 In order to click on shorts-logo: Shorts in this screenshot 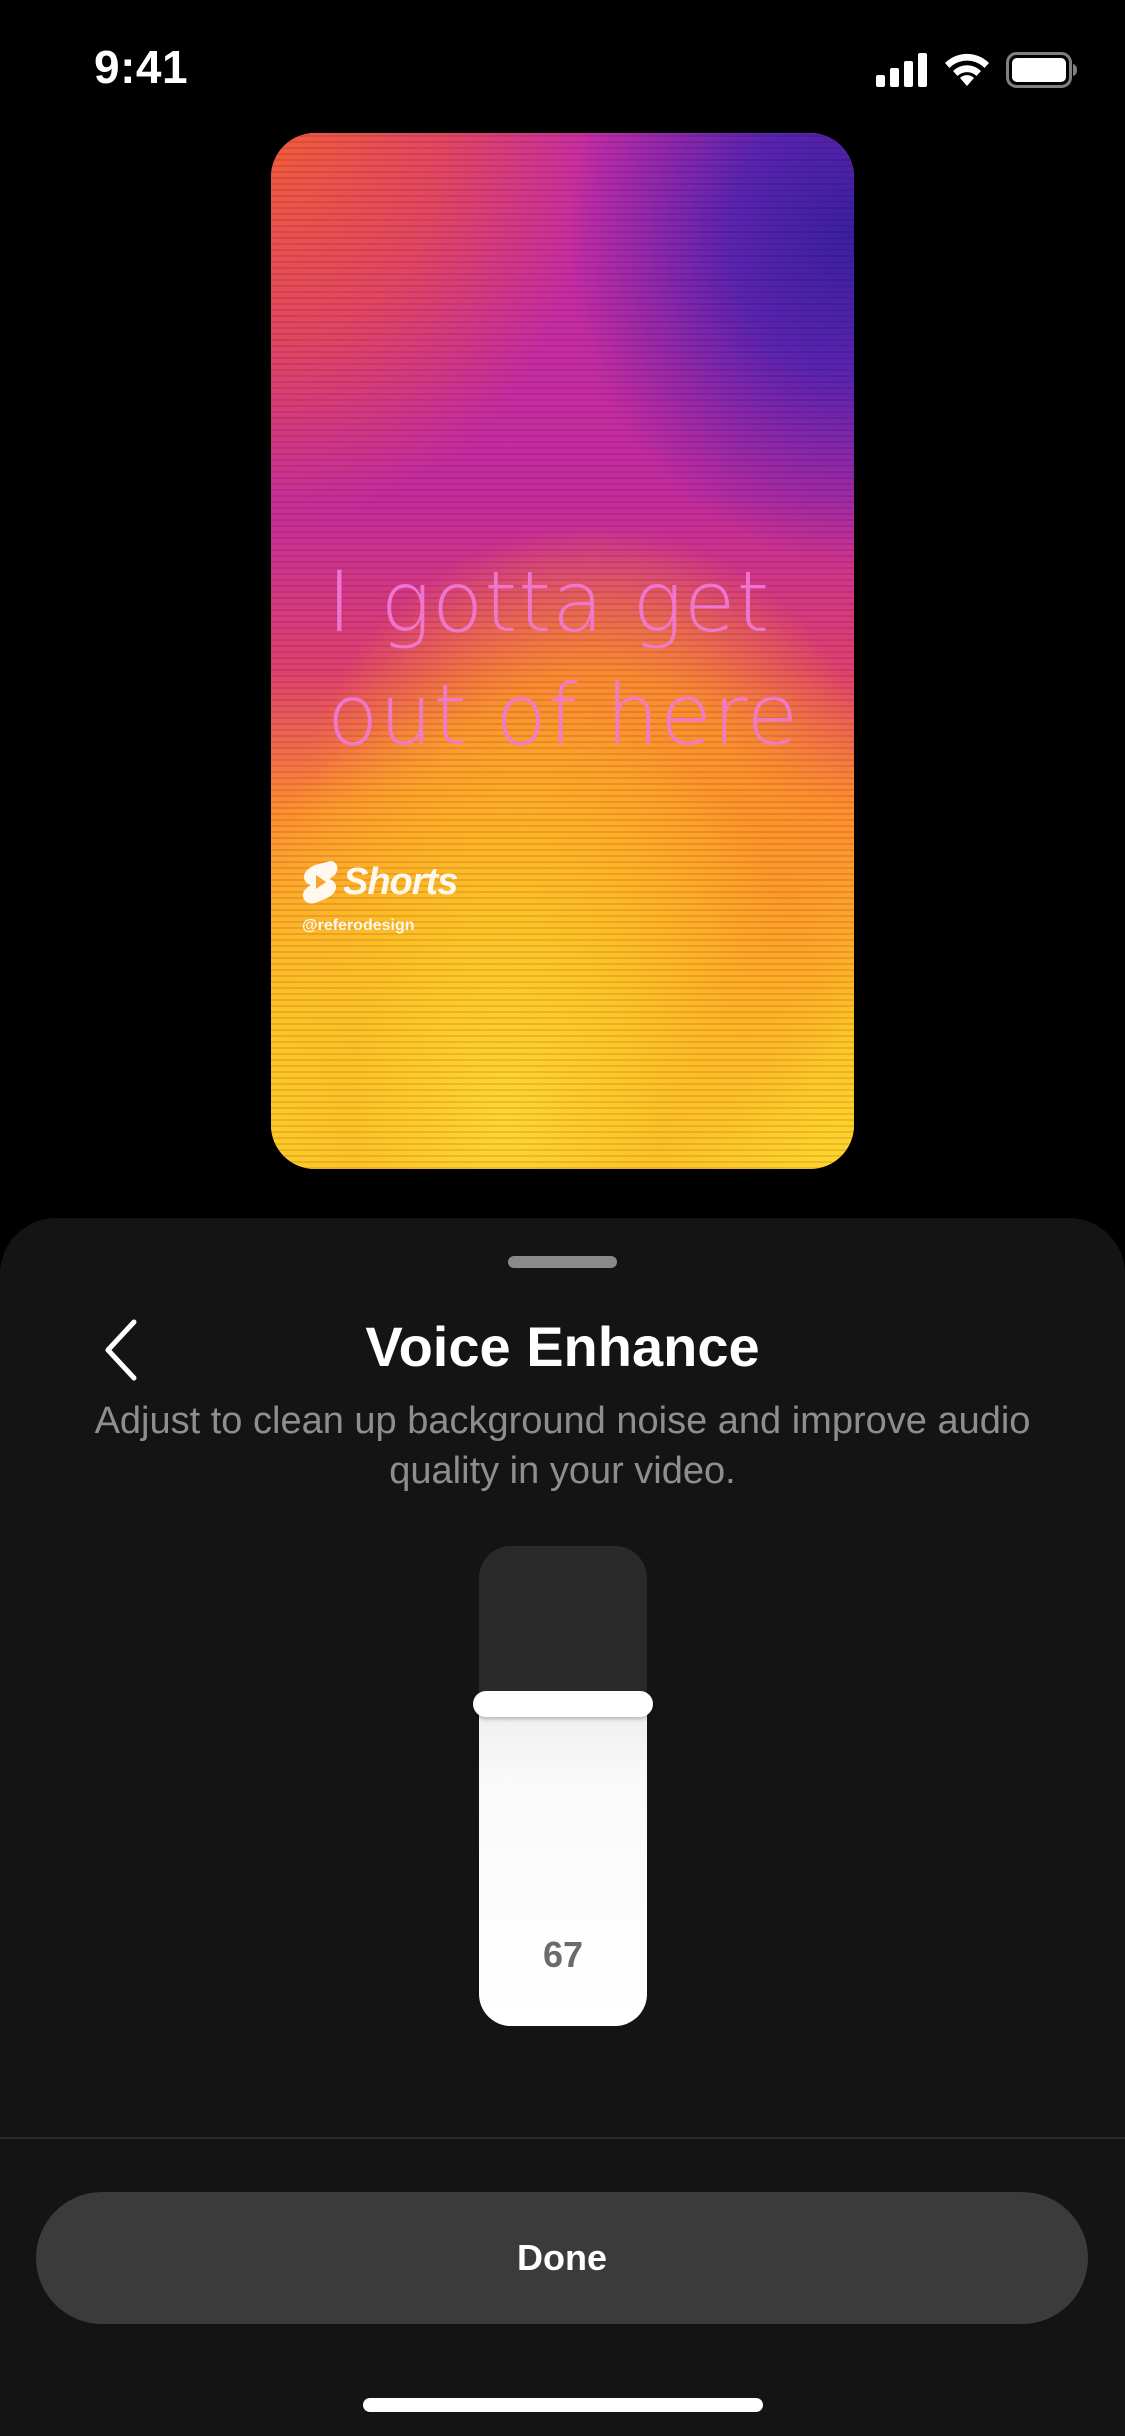, I will do `click(379, 882)`.